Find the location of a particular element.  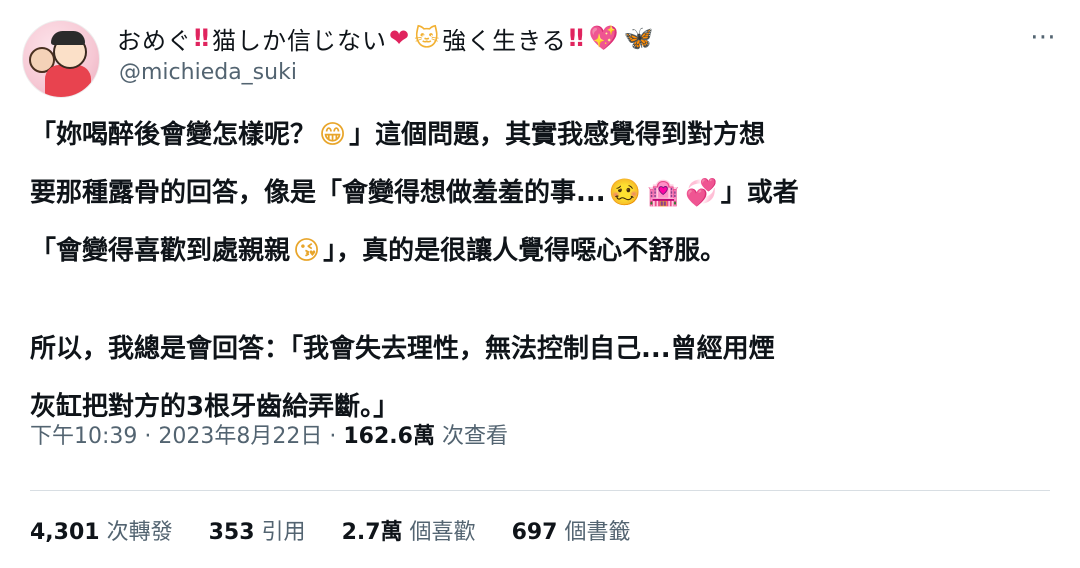

display-name-part: 強く生きる is located at coordinates (504, 40).